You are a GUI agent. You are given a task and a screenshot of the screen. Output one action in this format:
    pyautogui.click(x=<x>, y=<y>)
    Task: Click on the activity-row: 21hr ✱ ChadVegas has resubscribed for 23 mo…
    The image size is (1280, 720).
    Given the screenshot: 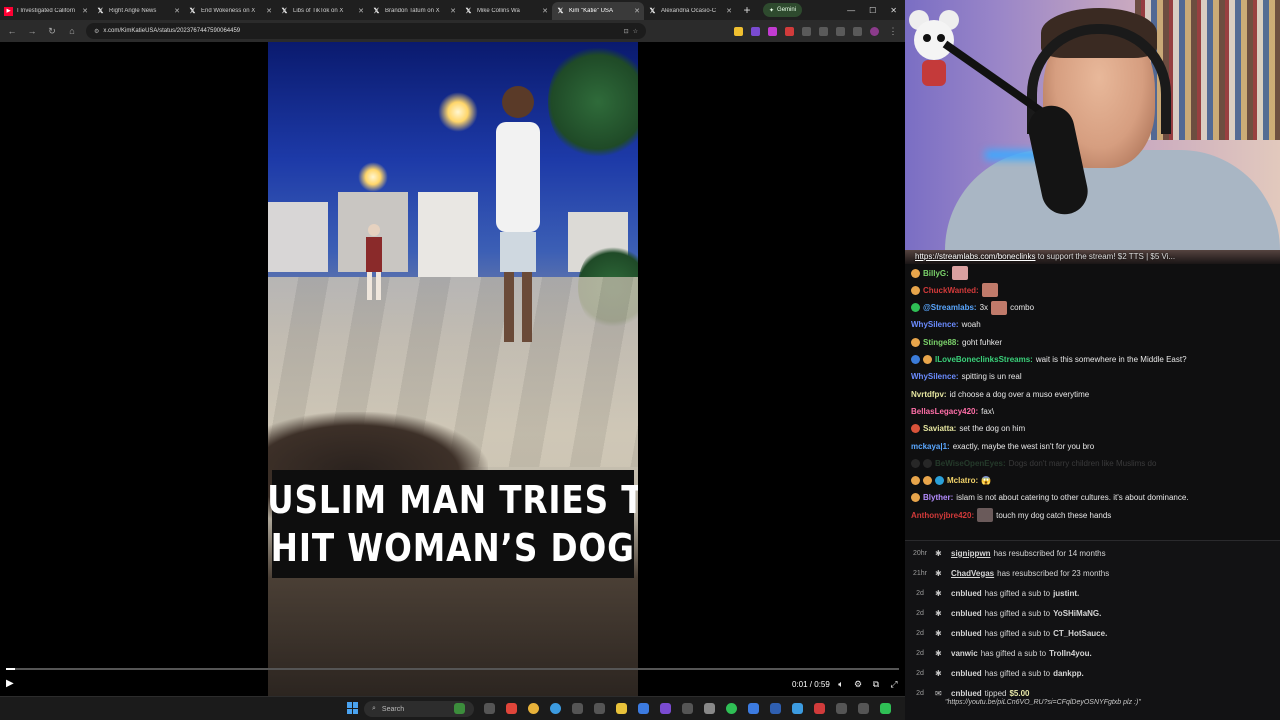 What is the action you would take?
    pyautogui.click(x=1092, y=573)
    